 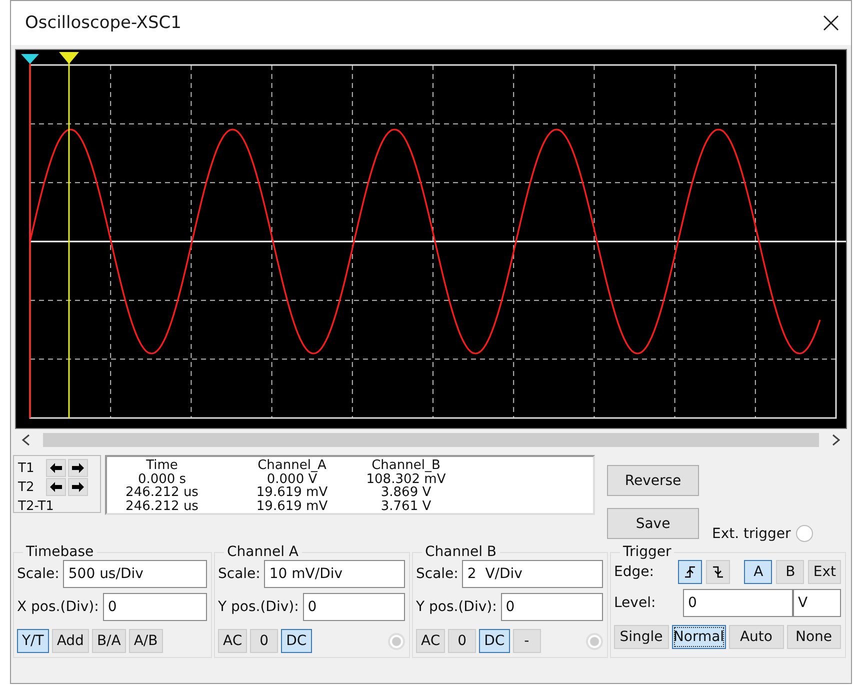 I want to click on mode-button: Add, so click(x=70, y=641).